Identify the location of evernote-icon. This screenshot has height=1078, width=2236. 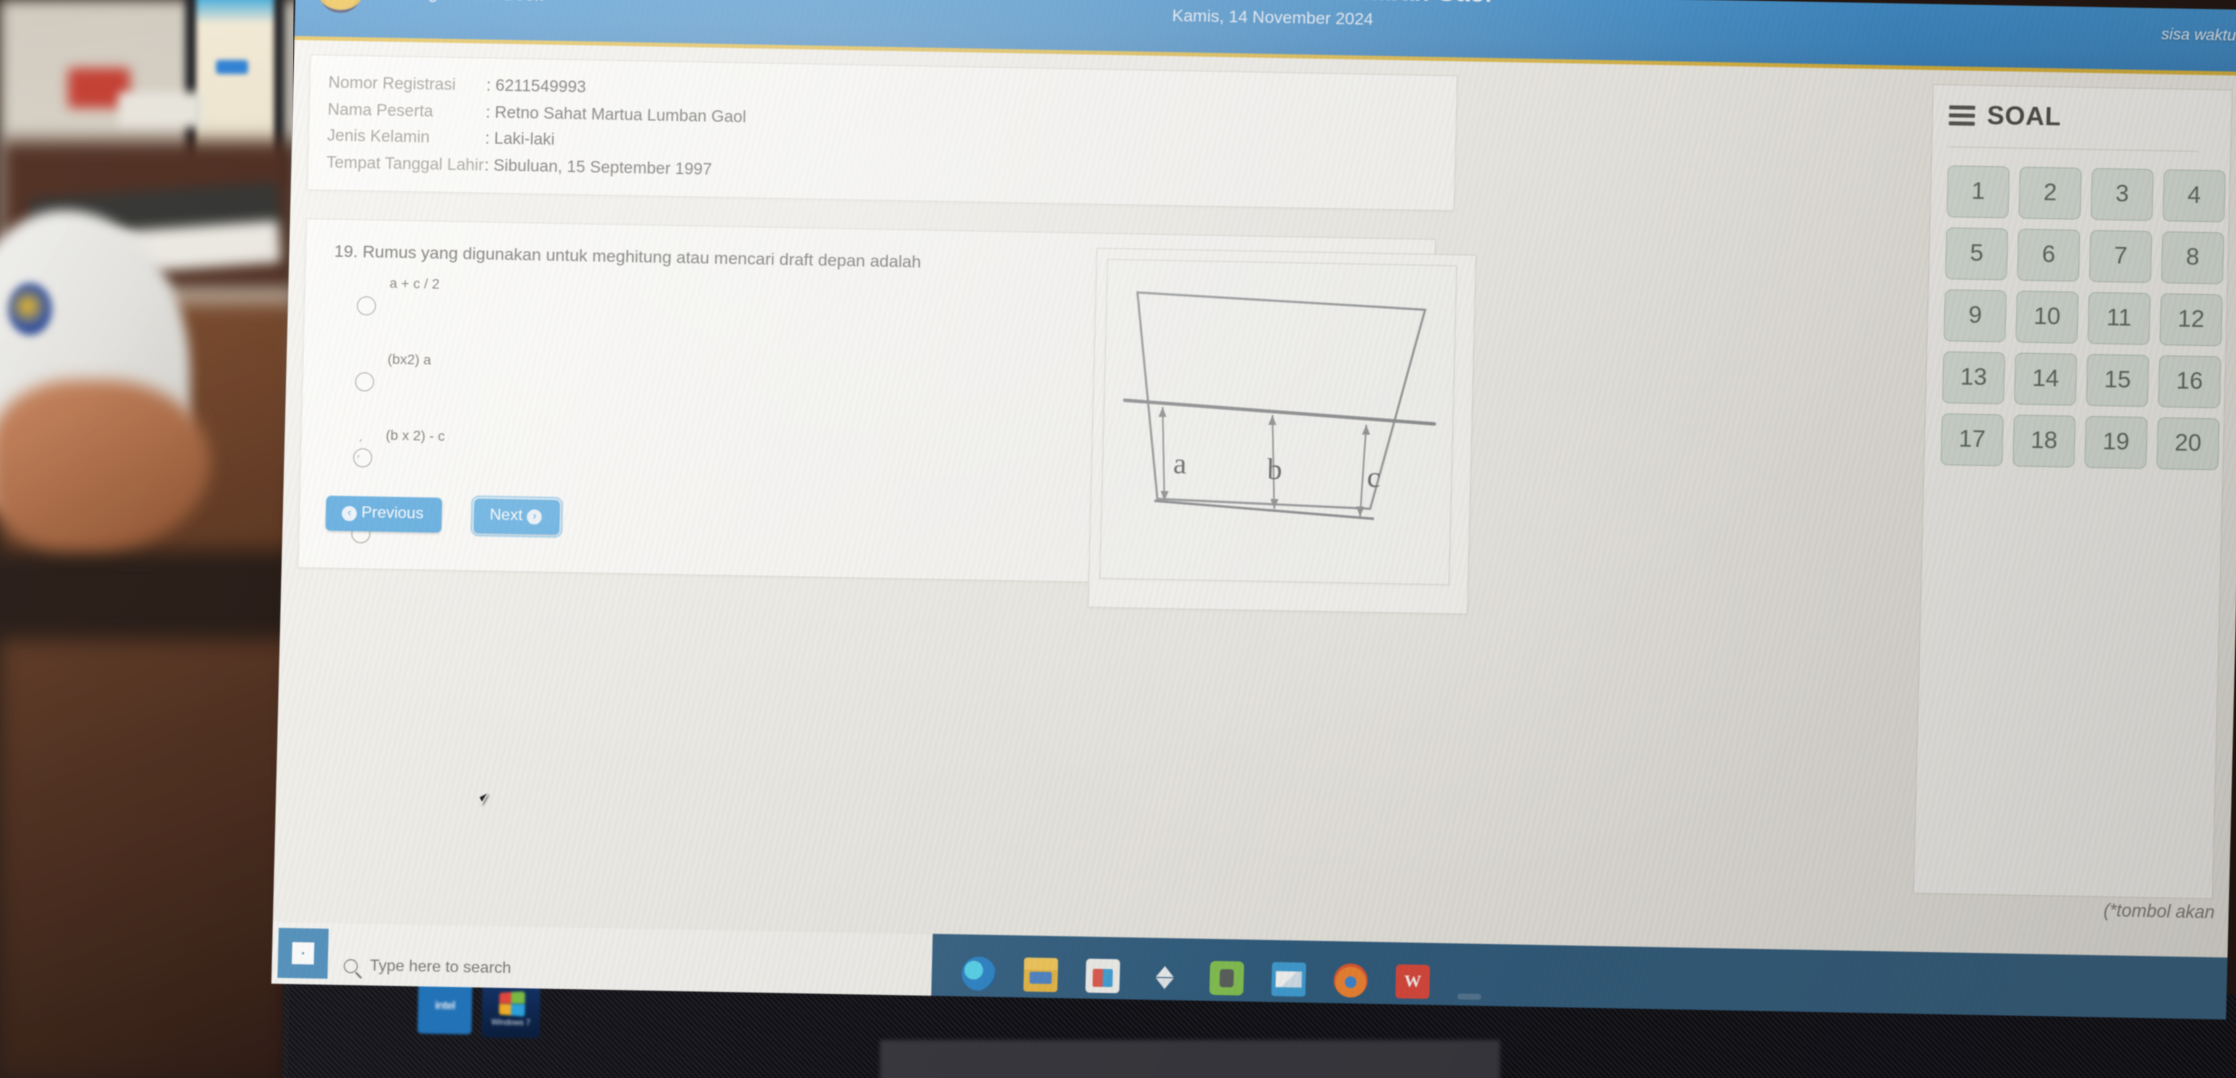
(1227, 978).